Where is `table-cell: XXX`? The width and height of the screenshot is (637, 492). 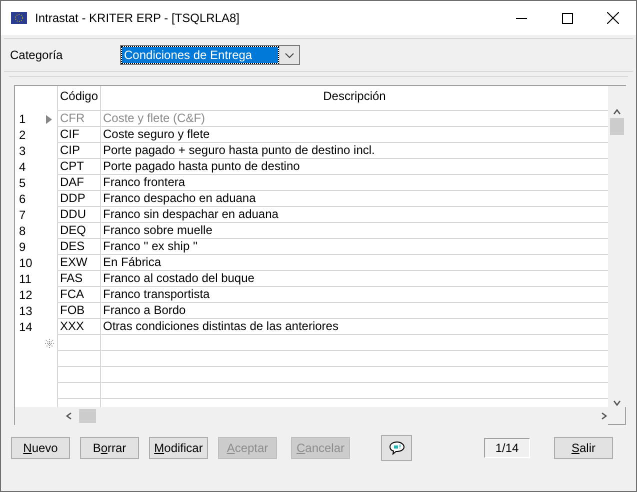 table-cell: XXX is located at coordinates (78, 327).